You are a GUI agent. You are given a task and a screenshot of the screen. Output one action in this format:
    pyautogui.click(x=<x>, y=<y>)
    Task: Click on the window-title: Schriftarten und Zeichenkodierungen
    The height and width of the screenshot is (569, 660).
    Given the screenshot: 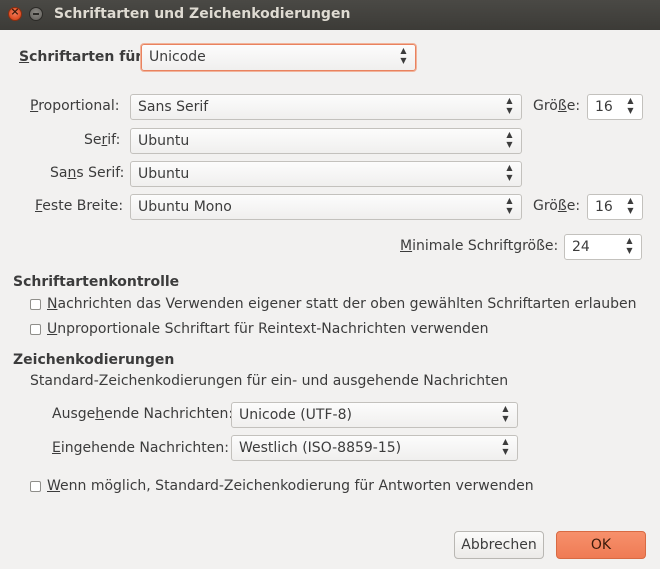 What is the action you would take?
    pyautogui.click(x=202, y=14)
    